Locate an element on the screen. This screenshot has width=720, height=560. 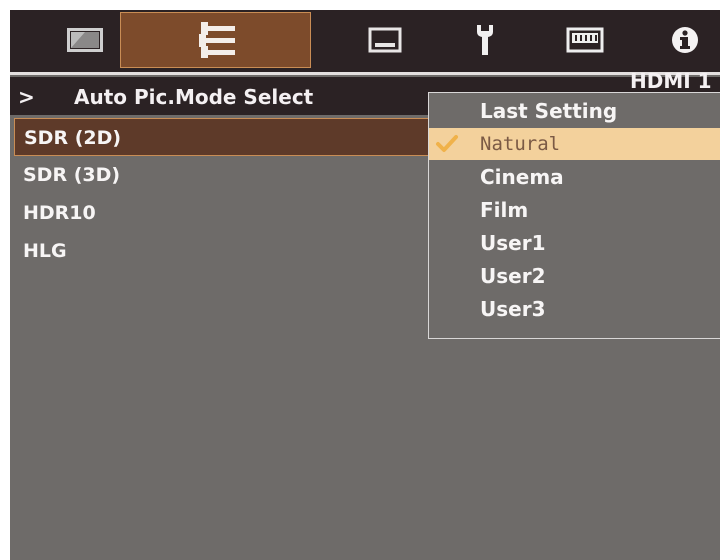
header-arrow: > is located at coordinates (26, 97).